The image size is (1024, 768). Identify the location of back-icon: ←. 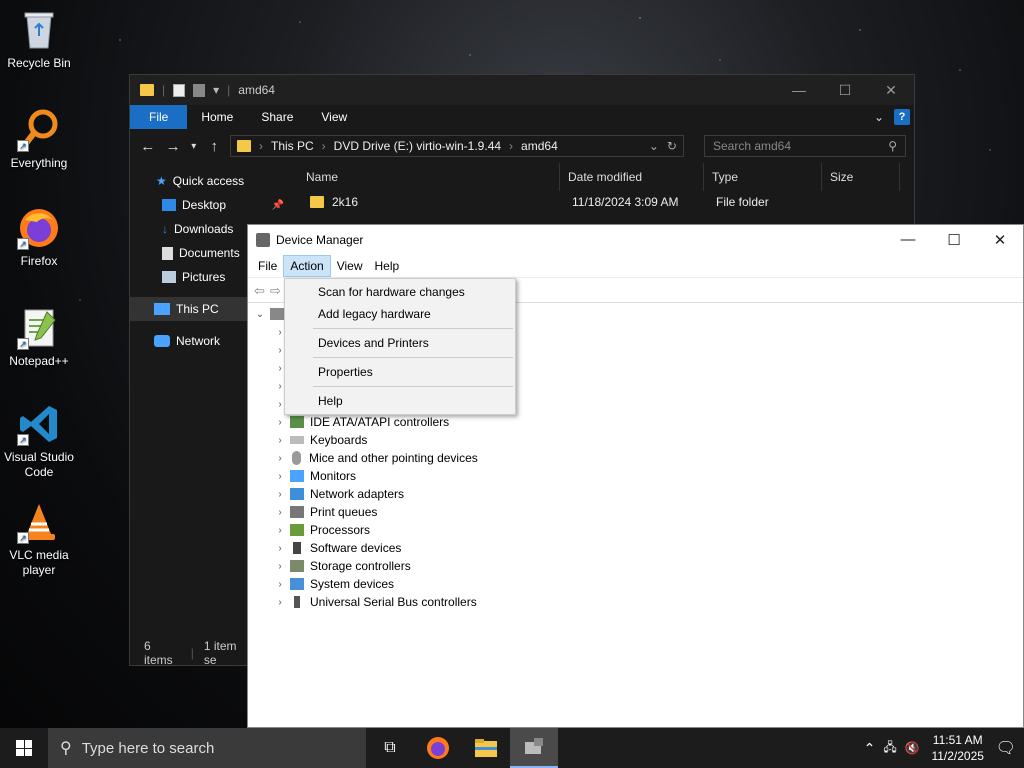
(147, 146).